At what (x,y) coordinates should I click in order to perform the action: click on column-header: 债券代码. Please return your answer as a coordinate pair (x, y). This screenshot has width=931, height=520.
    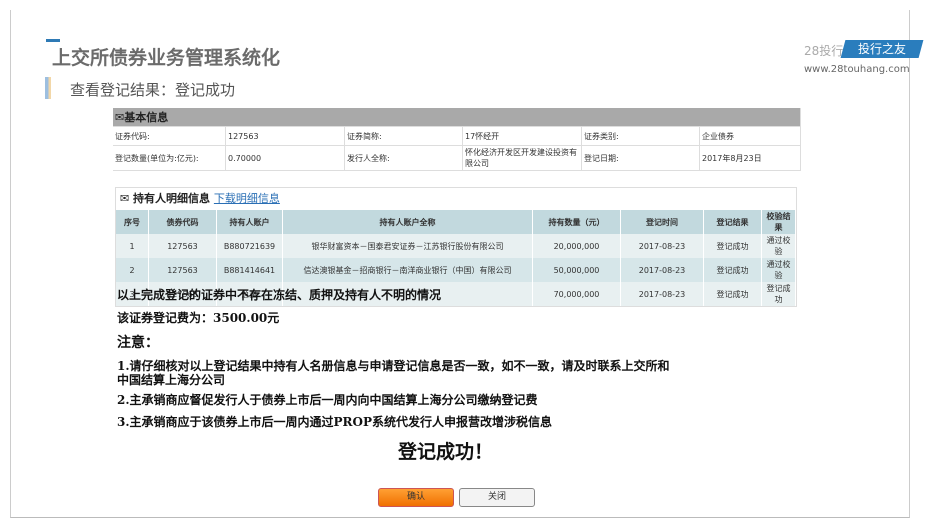
    Looking at the image, I should click on (182, 222).